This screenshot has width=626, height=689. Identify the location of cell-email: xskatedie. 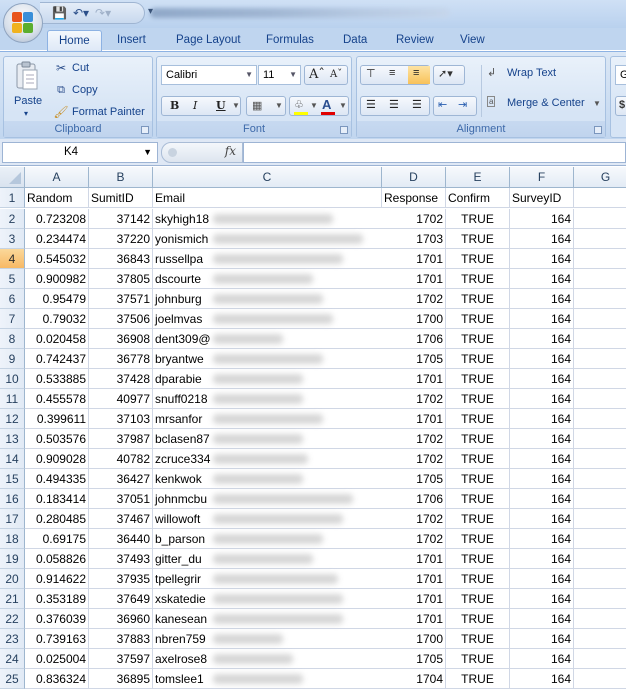
(267, 599).